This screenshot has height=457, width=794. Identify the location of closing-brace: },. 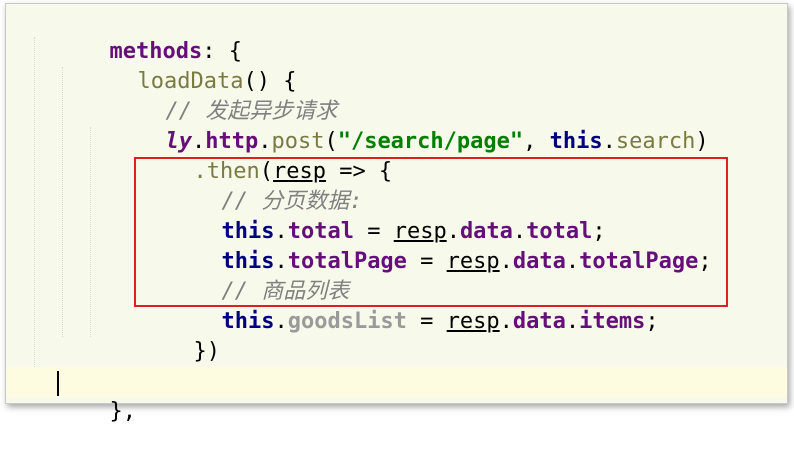
(122, 411).